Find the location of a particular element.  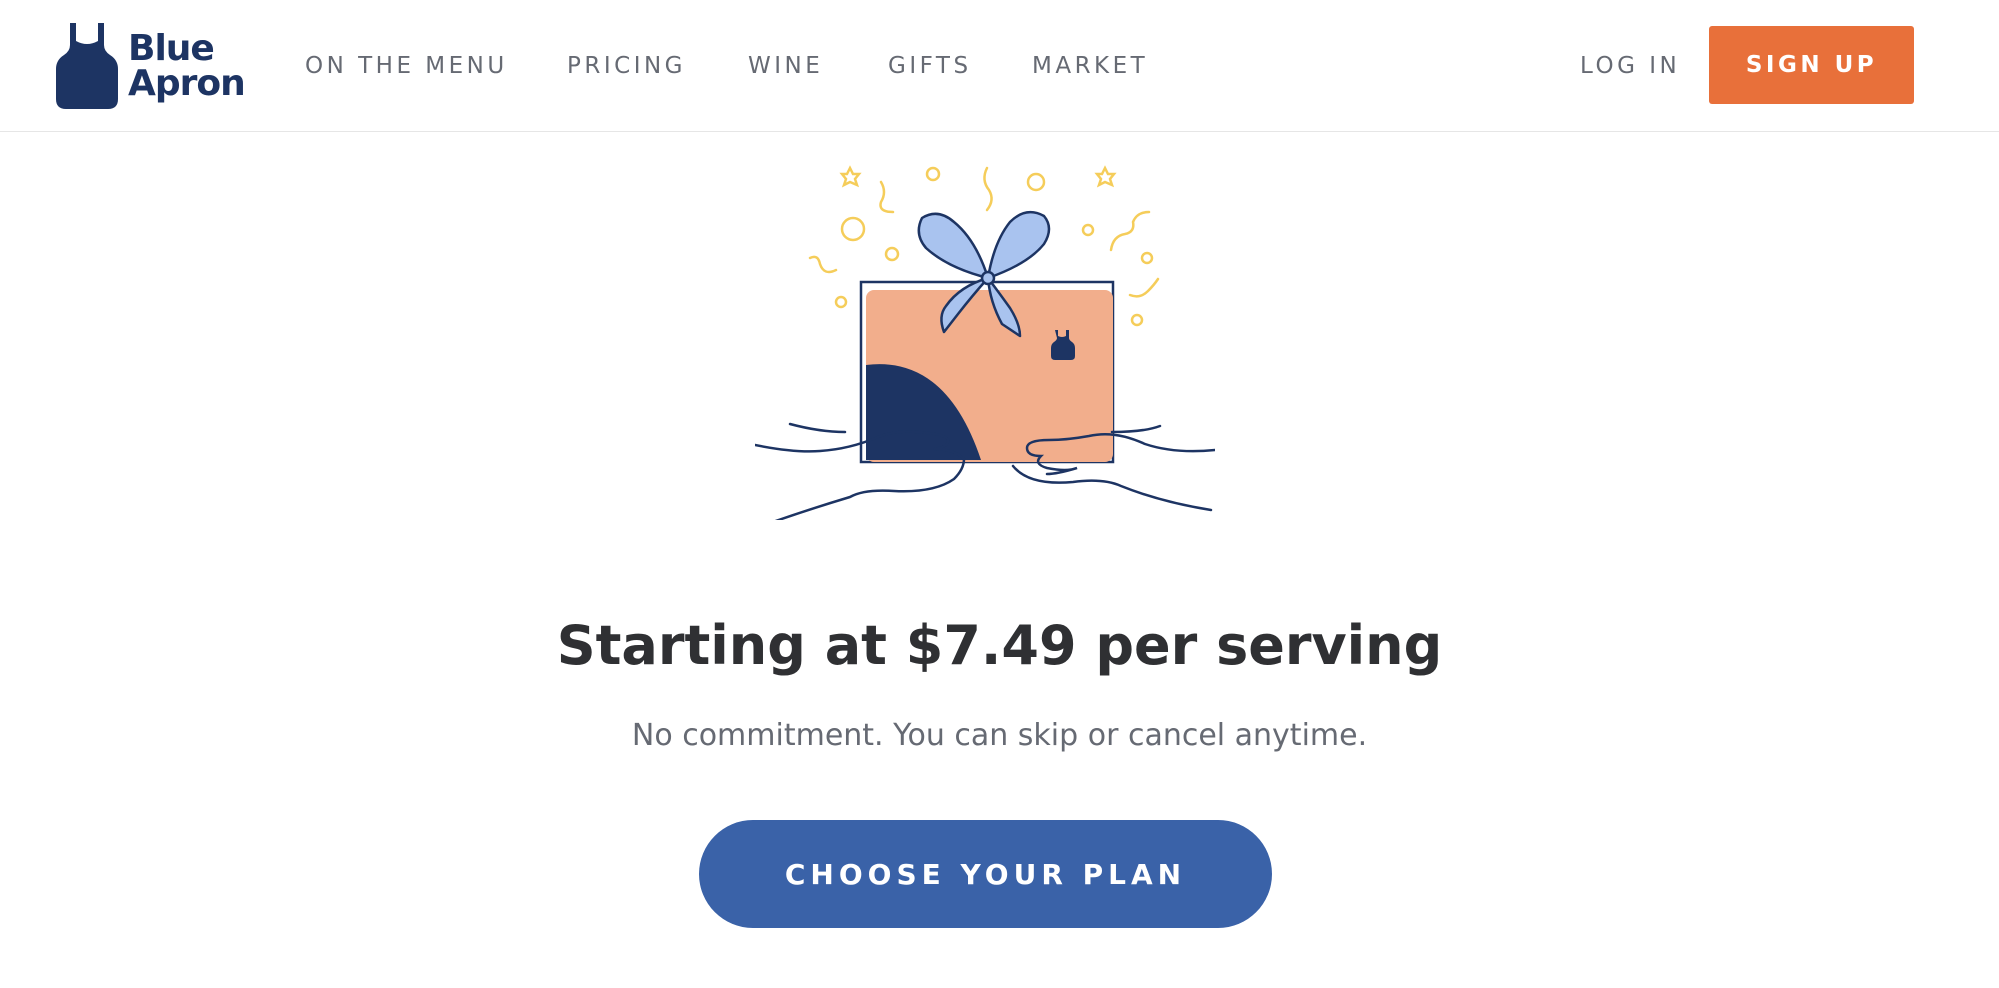

nav-gifts: GIFTS is located at coordinates (930, 66).